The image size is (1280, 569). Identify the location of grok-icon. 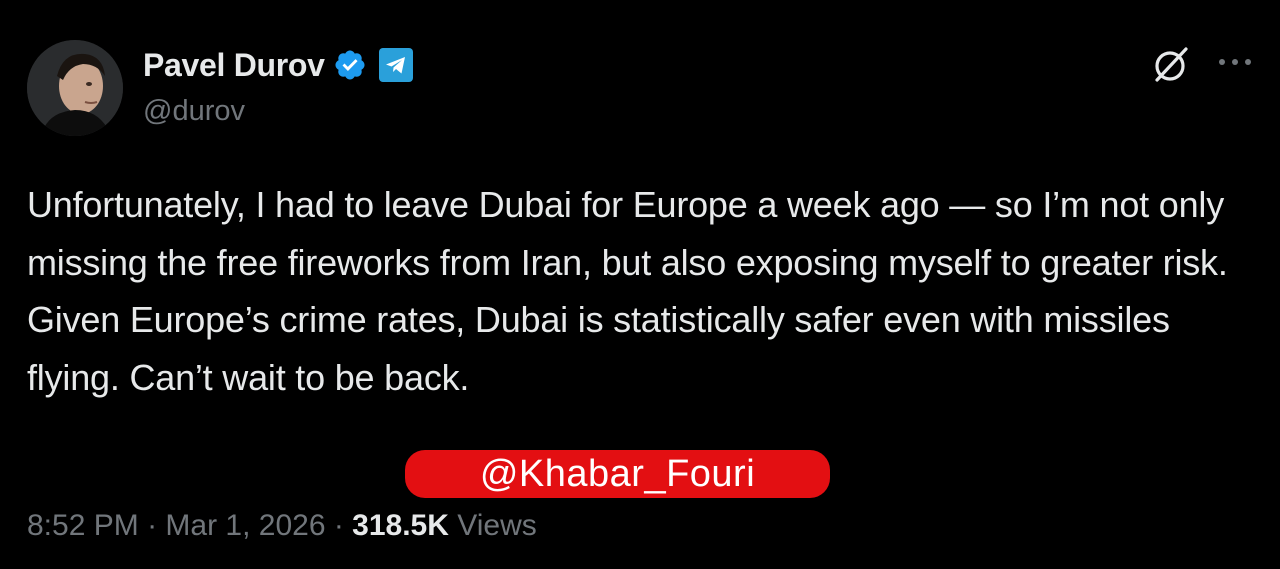
(1171, 65).